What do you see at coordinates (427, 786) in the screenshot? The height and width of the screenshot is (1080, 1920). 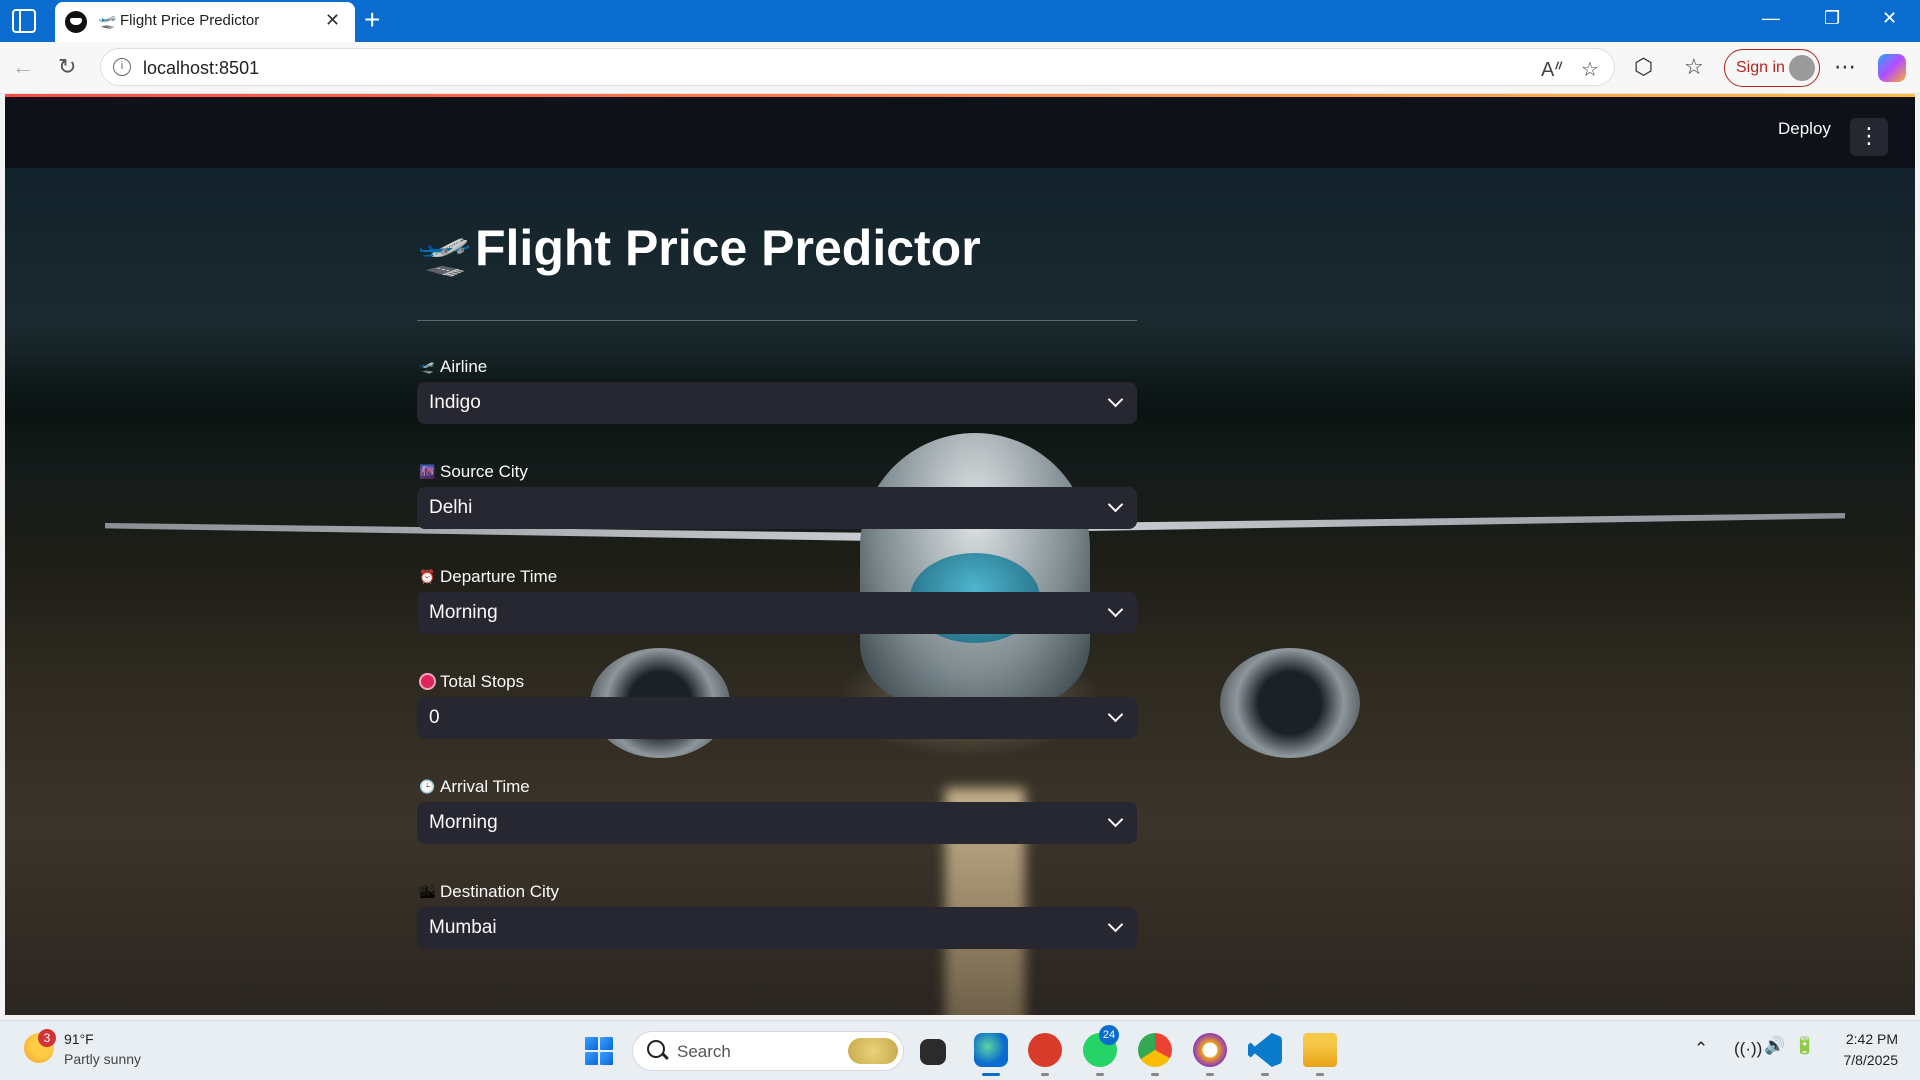 I see `clock-icon: 🕒` at bounding box center [427, 786].